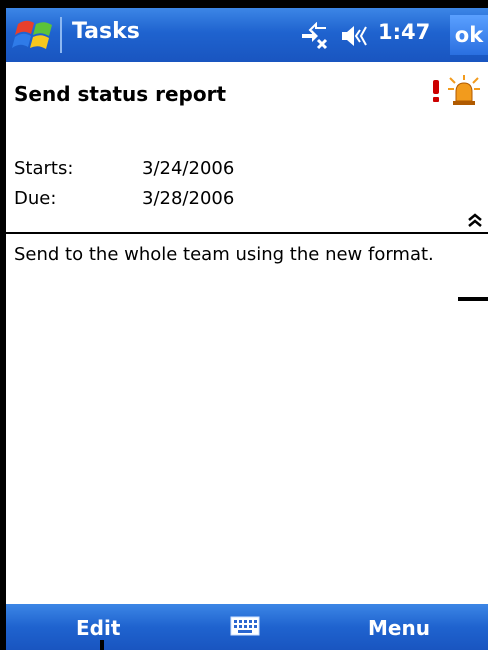 The height and width of the screenshot is (650, 488). Describe the element at coordinates (35, 198) in the screenshot. I see `due-label: Due:` at that location.